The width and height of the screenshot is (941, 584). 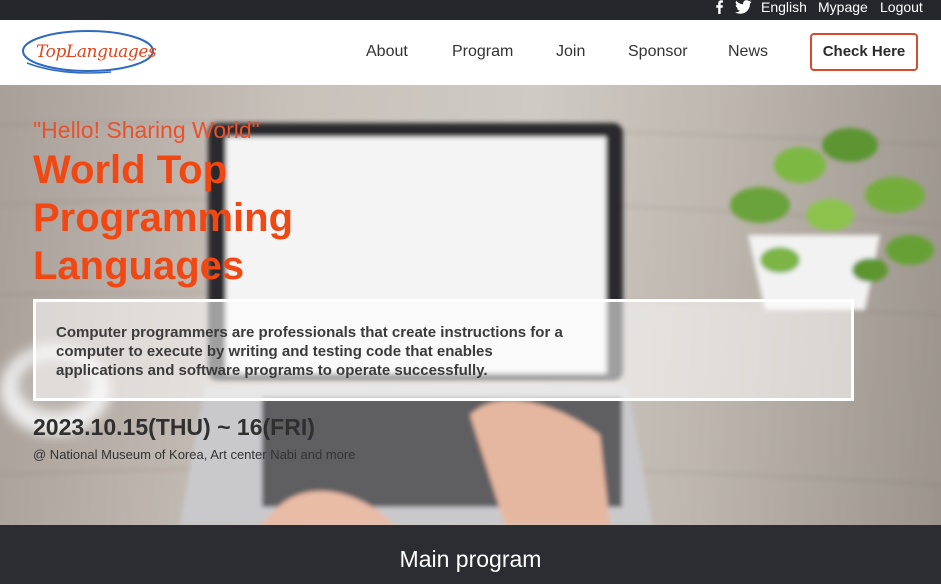 I want to click on hero-tagline: "Hello! Sharing World", so click(x=146, y=130).